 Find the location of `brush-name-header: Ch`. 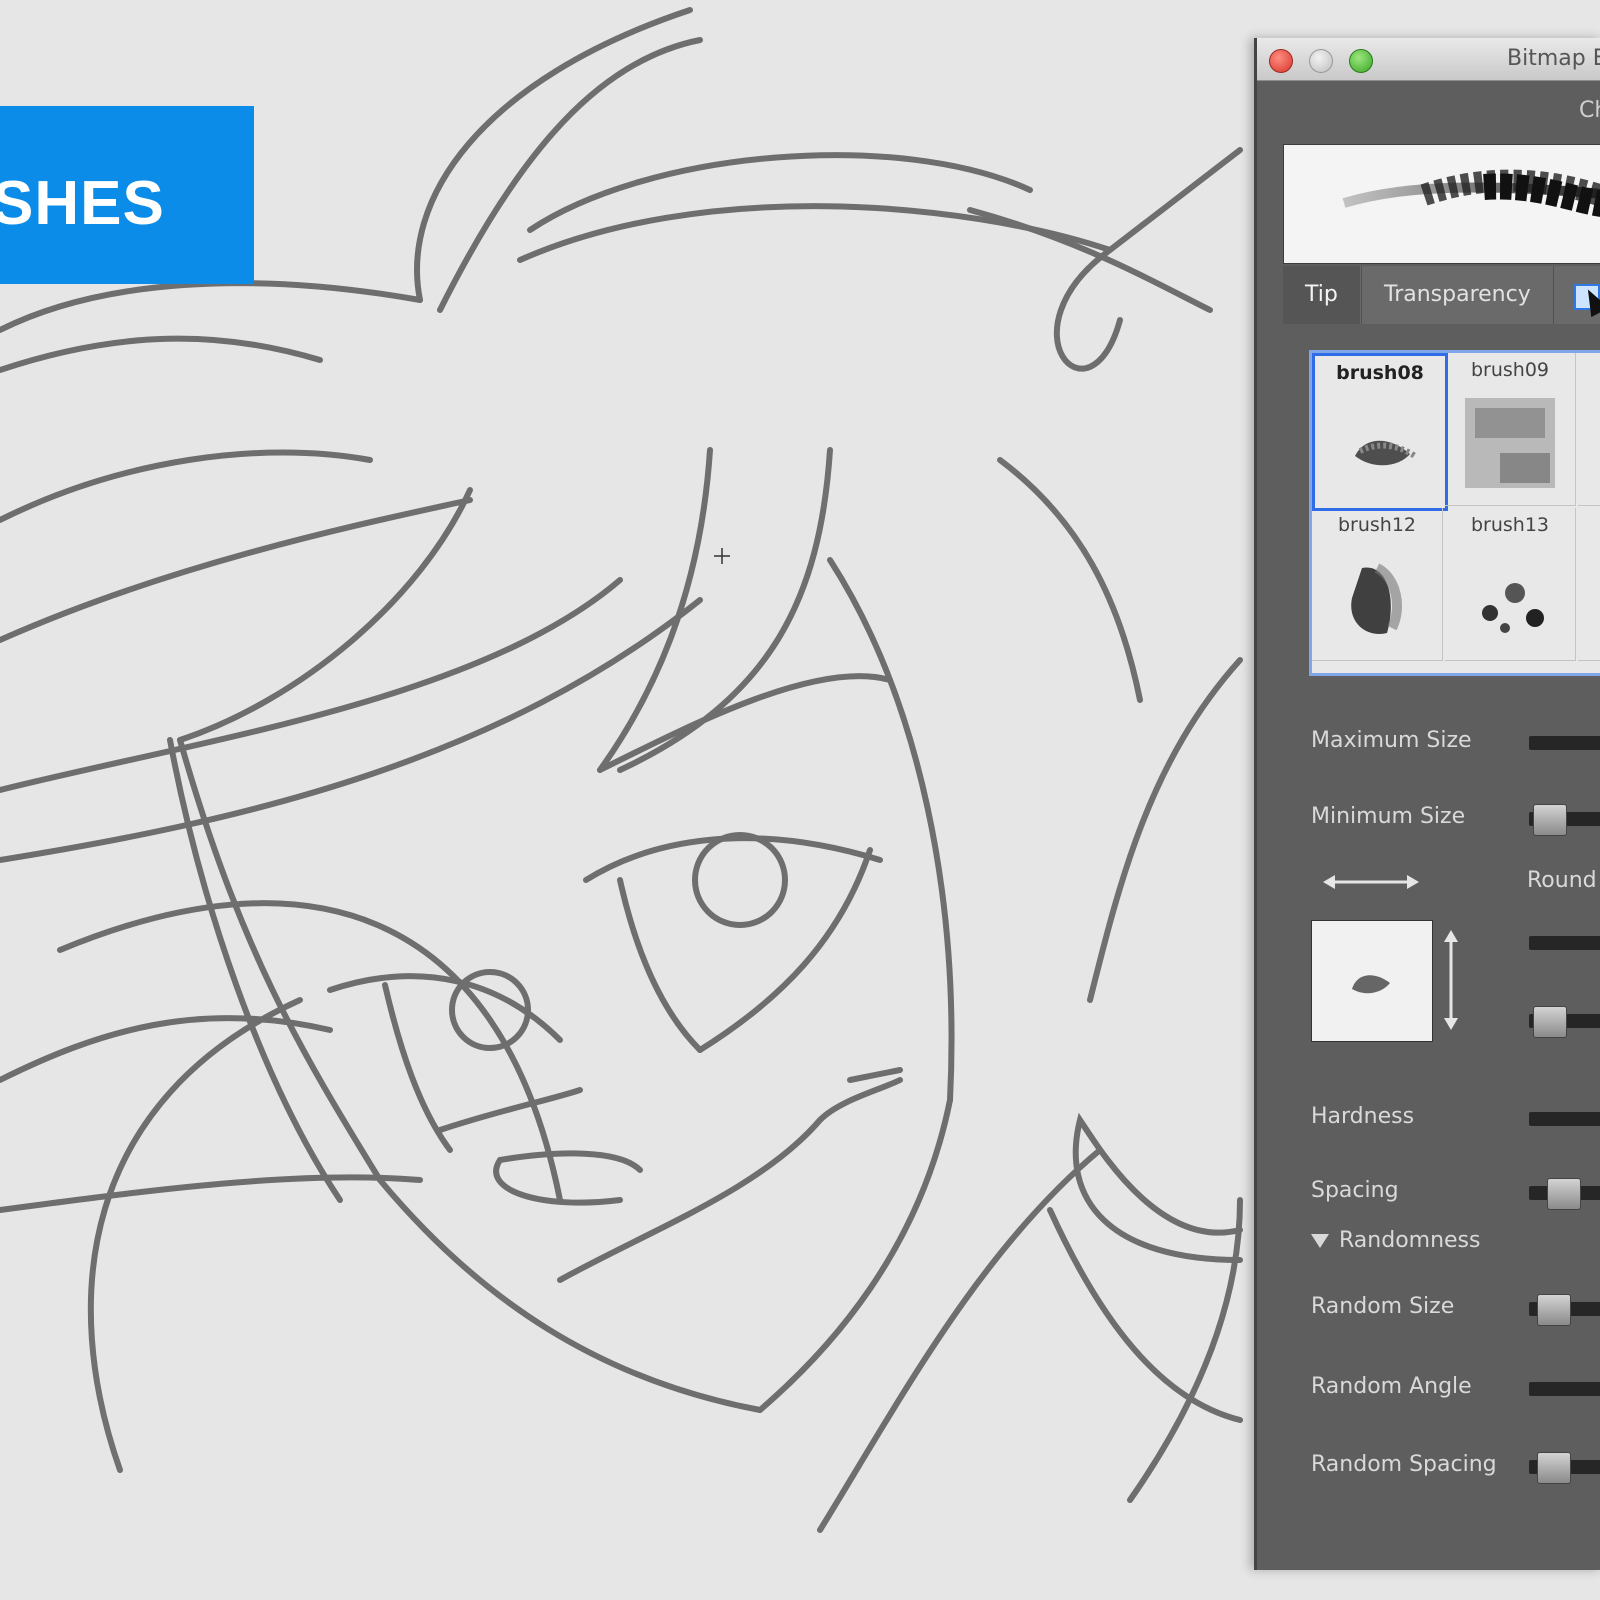

brush-name-header: Ch is located at coordinates (1589, 110).